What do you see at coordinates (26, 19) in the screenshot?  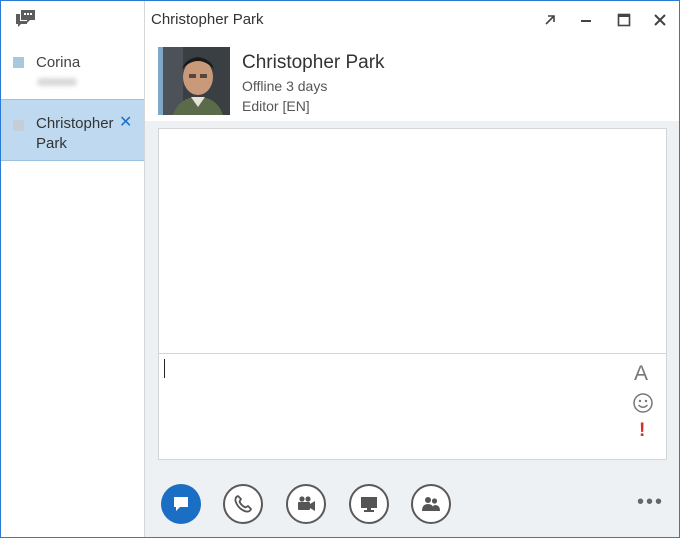 I see `conversations-app-icon` at bounding box center [26, 19].